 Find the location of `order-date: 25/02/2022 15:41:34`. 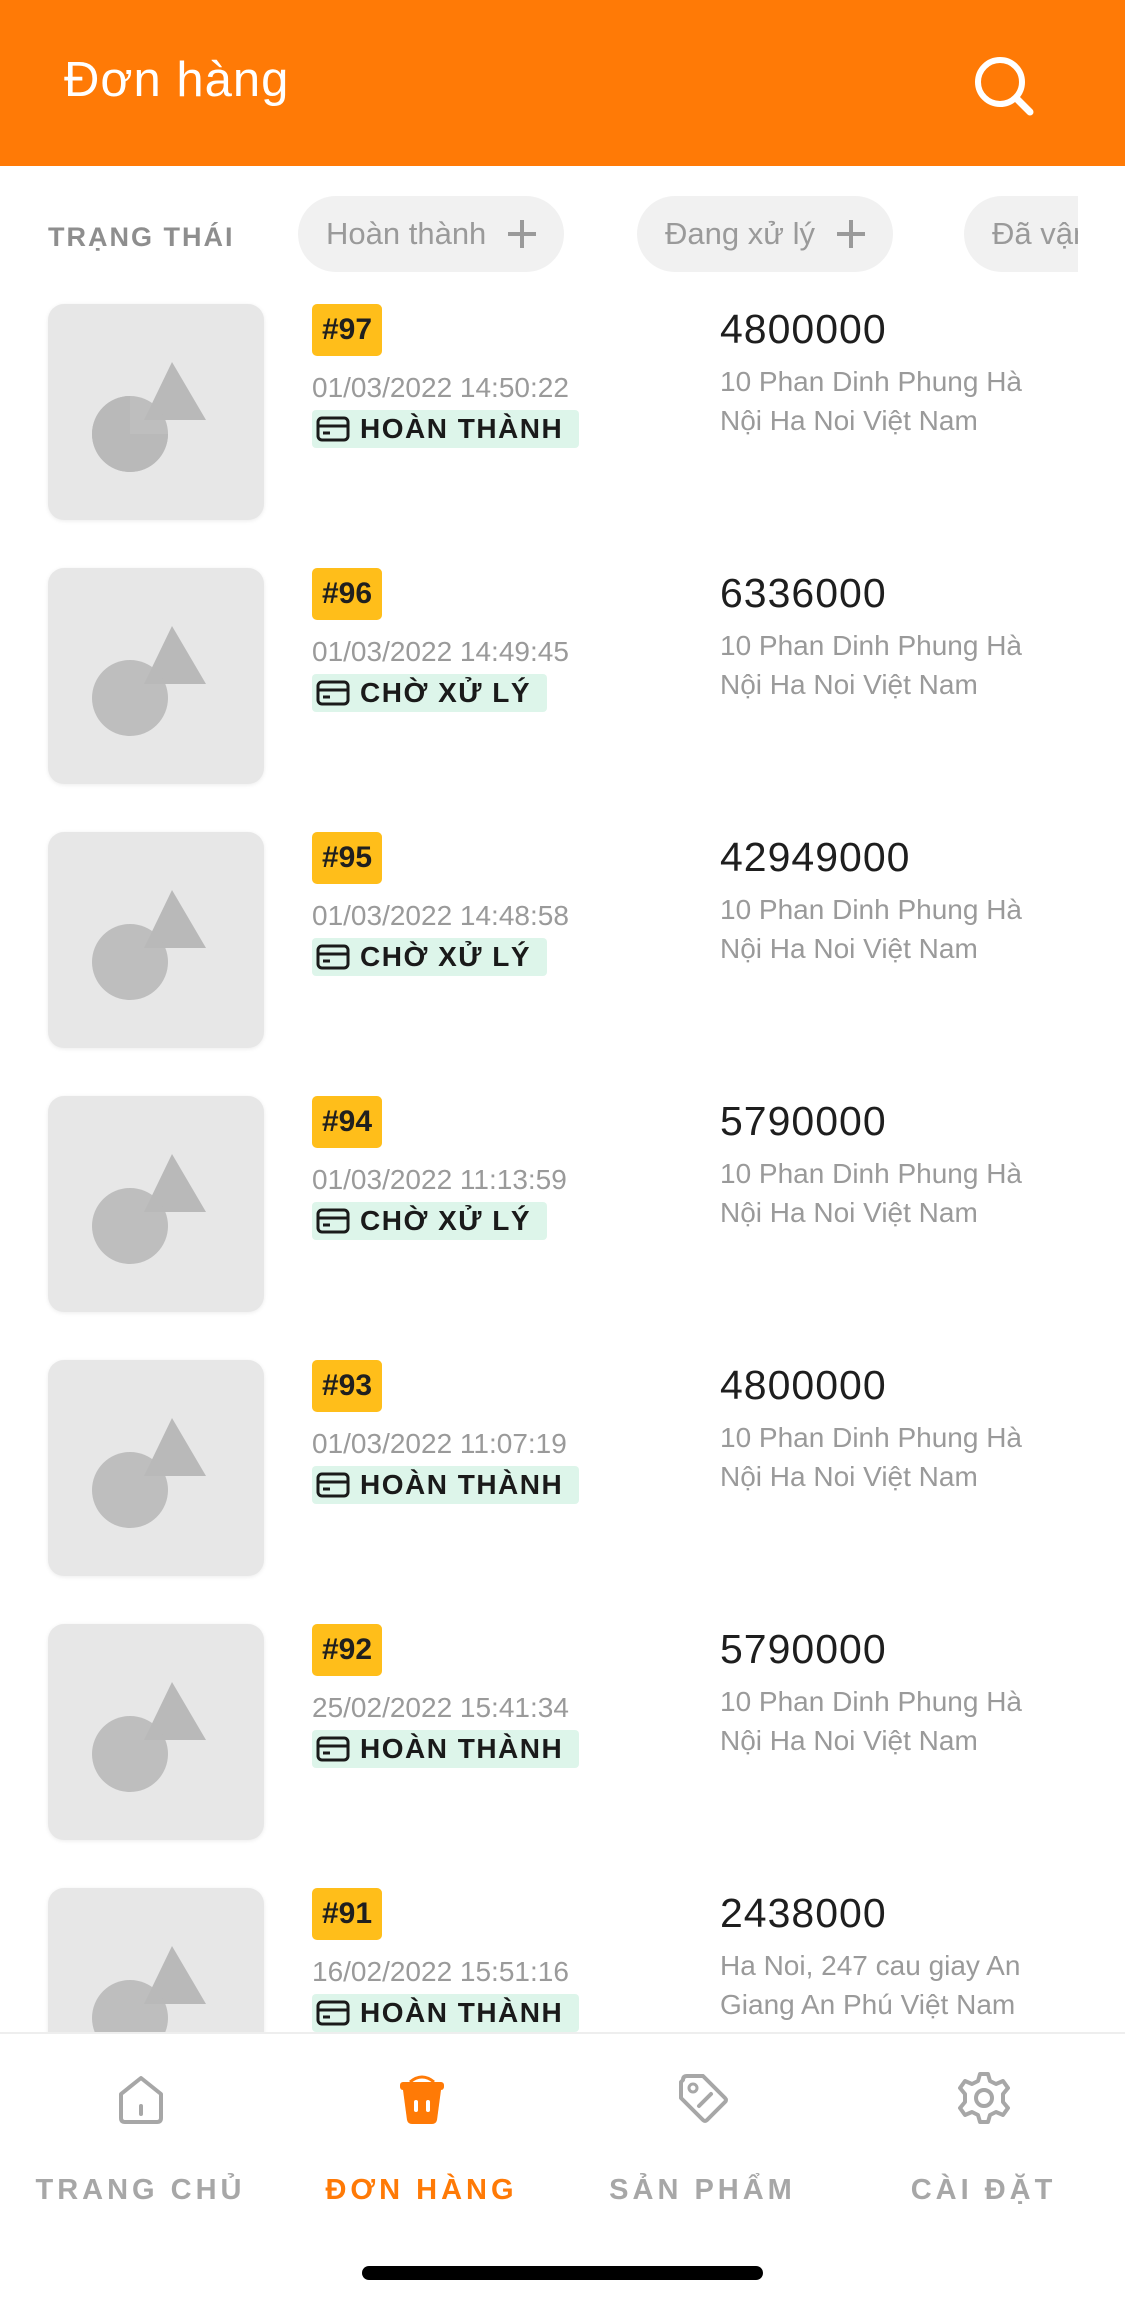

order-date: 25/02/2022 15:41:34 is located at coordinates (440, 1707).